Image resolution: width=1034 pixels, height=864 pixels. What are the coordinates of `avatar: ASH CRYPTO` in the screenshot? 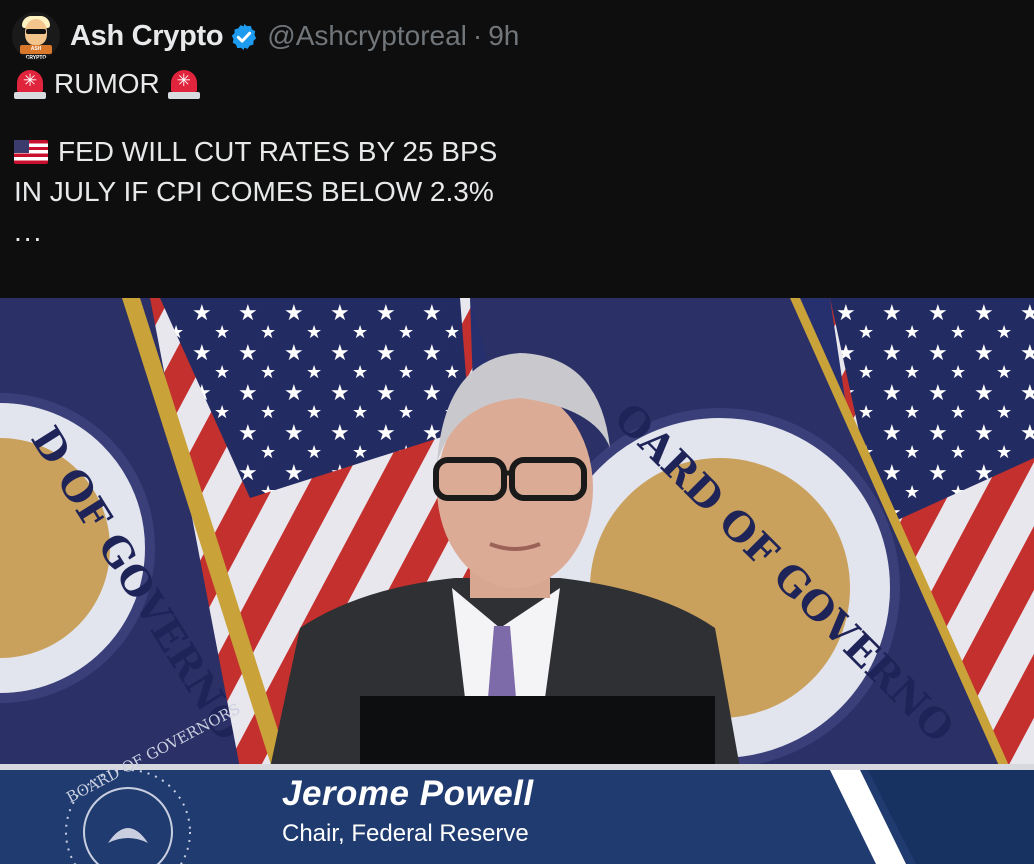 It's located at (36, 36).